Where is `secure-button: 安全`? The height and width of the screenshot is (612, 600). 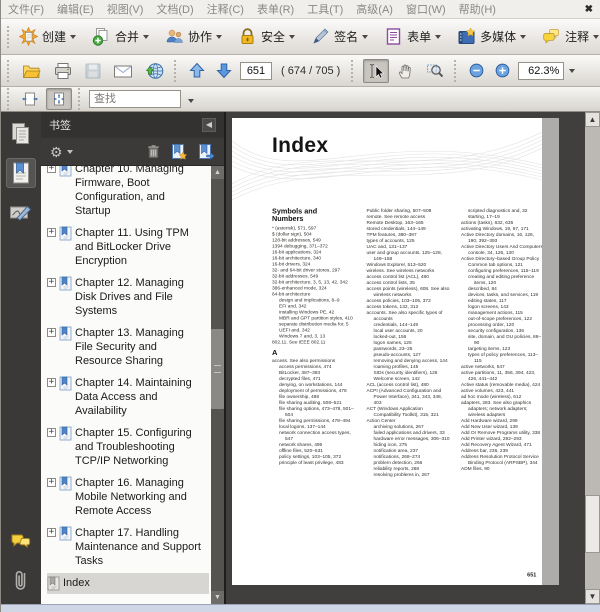 secure-button: 安全 is located at coordinates (266, 36).